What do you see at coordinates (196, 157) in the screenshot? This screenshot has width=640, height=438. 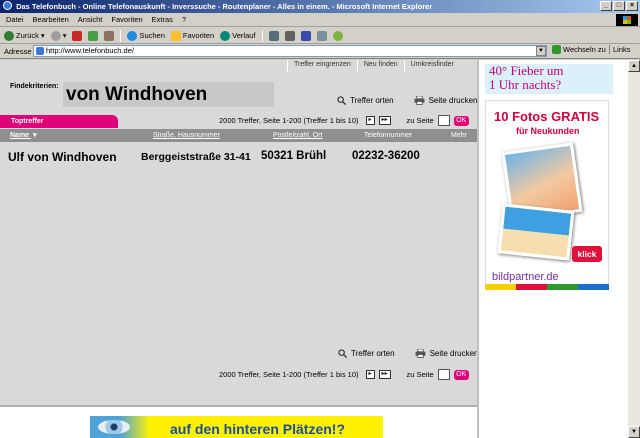 I see `result-street: Berggeiststraße 31-41` at bounding box center [196, 157].